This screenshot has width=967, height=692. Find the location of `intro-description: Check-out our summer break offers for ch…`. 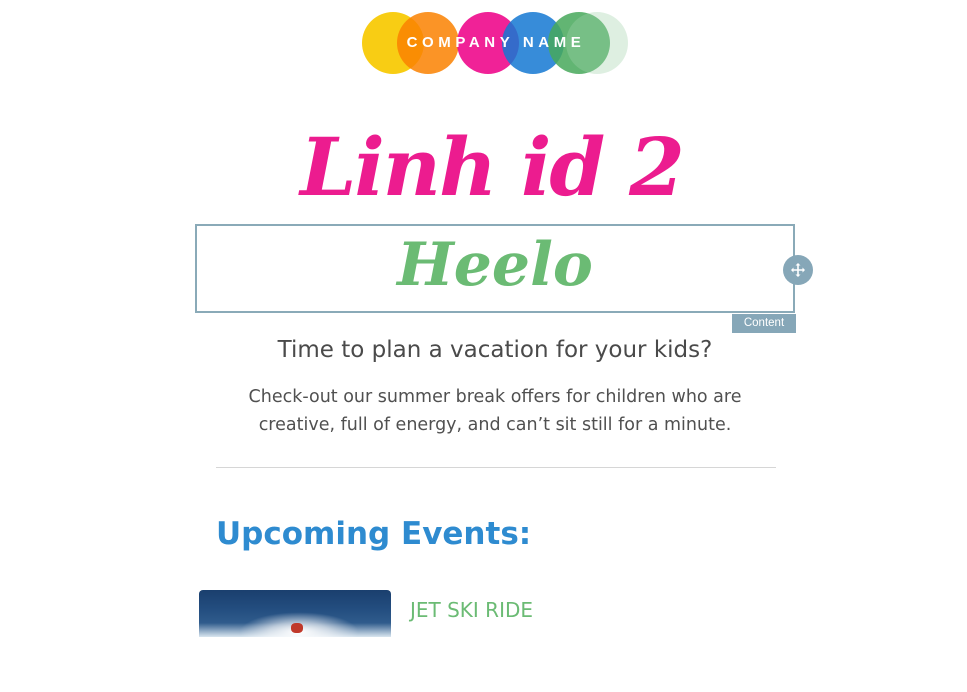

intro-description: Check-out our summer break offers for ch… is located at coordinates (495, 411).